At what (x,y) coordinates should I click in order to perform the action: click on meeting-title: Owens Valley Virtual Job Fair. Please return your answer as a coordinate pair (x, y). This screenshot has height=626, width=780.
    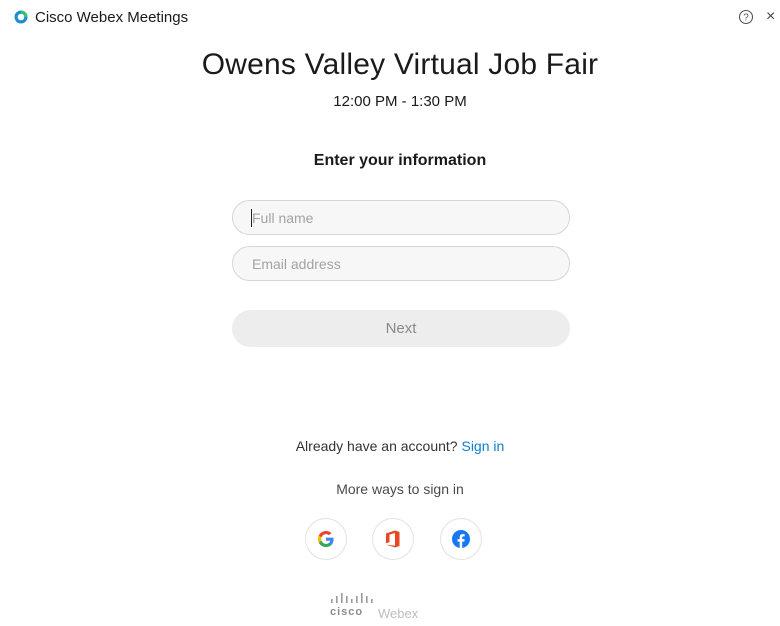
    Looking at the image, I should click on (400, 64).